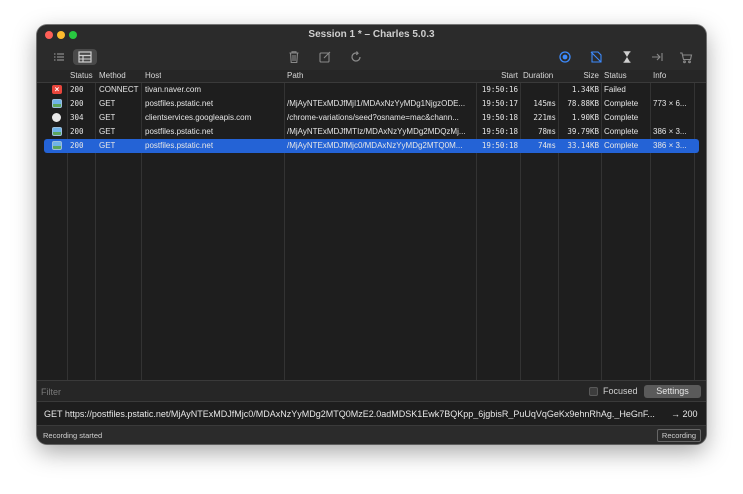  Describe the element at coordinates (56, 117) in the screenshot. I see `not-modified-icon` at that location.